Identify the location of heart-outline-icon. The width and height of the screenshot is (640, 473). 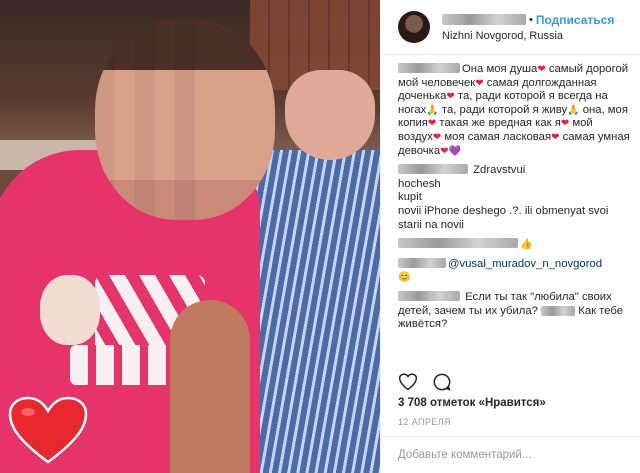
(408, 382).